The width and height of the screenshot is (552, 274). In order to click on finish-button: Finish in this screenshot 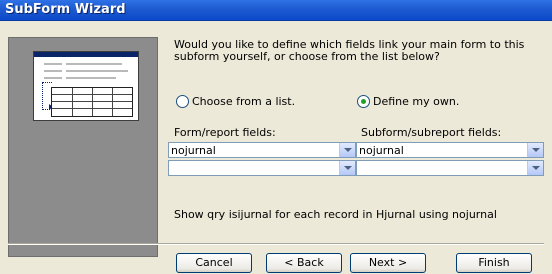, I will do `click(494, 263)`.